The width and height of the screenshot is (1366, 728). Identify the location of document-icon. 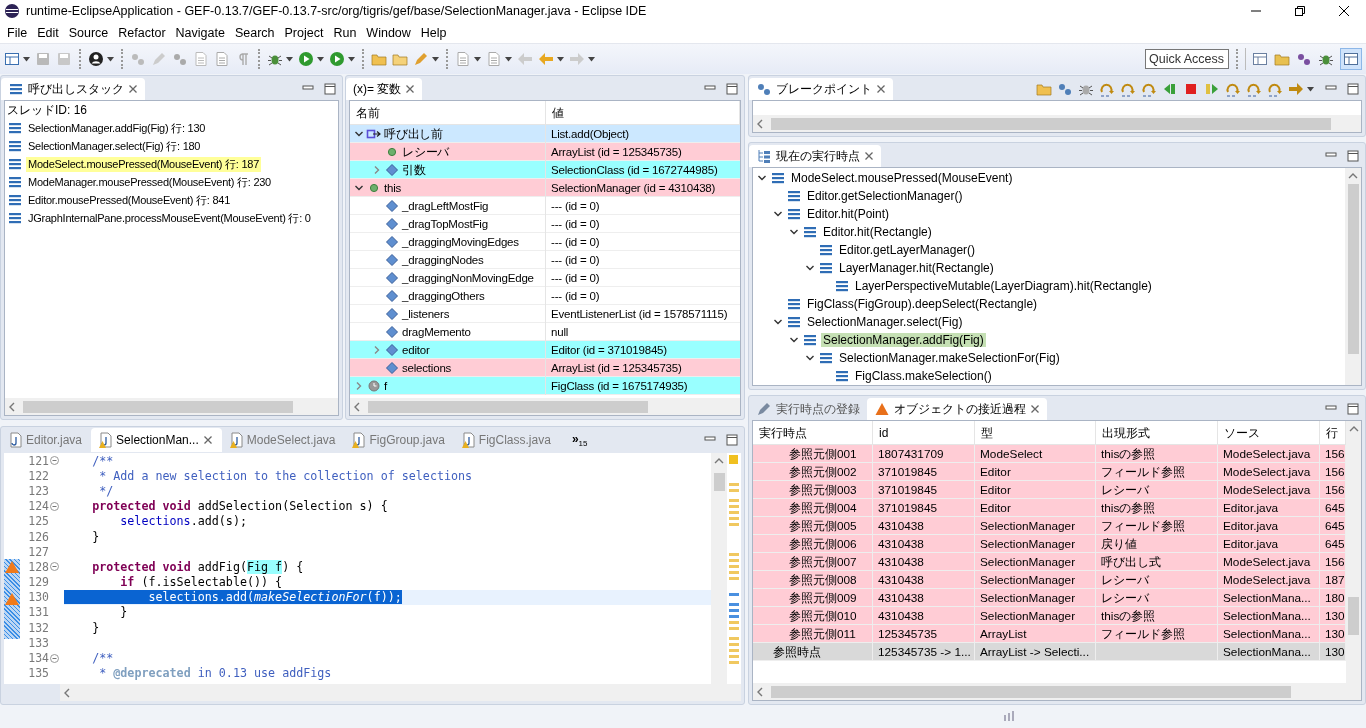
(222, 59).